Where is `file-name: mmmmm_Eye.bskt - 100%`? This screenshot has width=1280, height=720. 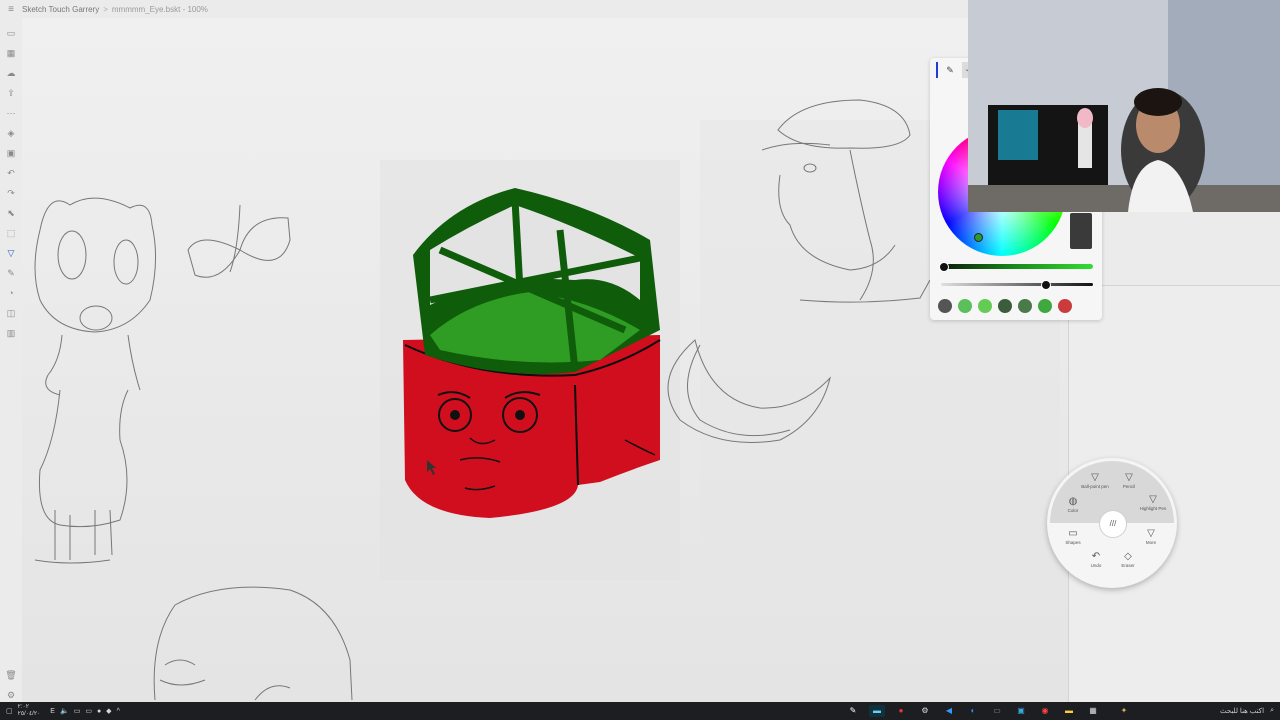 file-name: mmmmm_Eye.bskt - 100% is located at coordinates (159, 9).